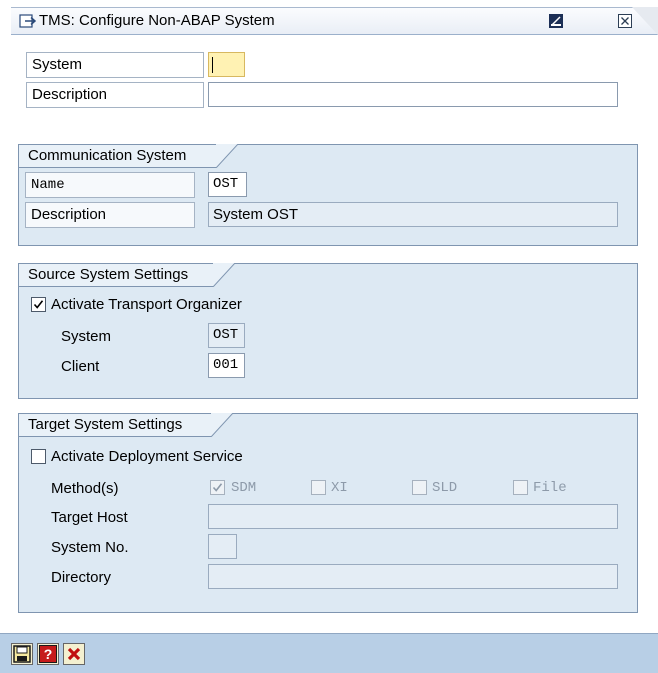 This screenshot has width=658, height=673. What do you see at coordinates (556, 21) in the screenshot?
I see `minimize-icon` at bounding box center [556, 21].